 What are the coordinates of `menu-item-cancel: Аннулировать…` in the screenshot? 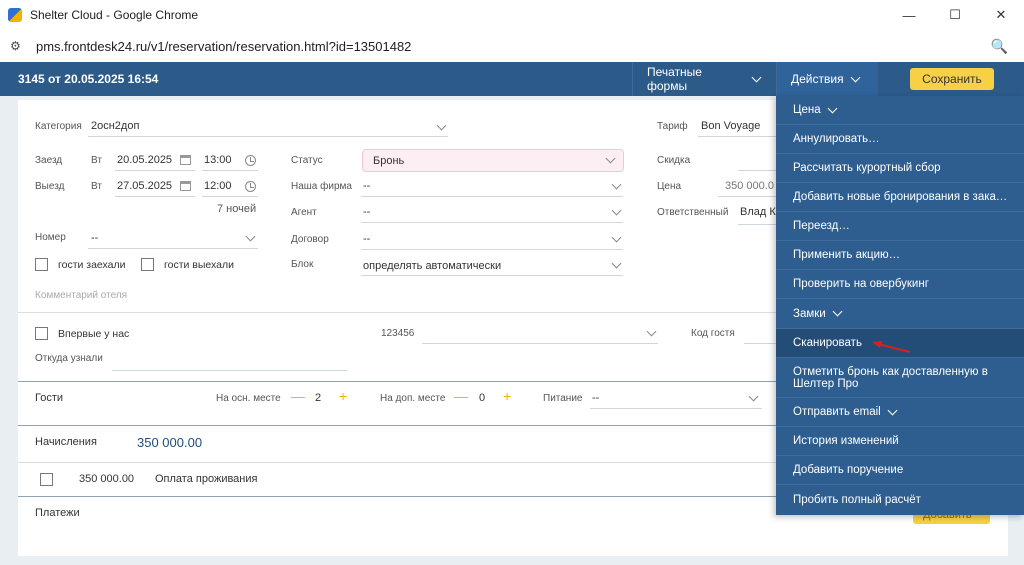 It's located at (900, 139).